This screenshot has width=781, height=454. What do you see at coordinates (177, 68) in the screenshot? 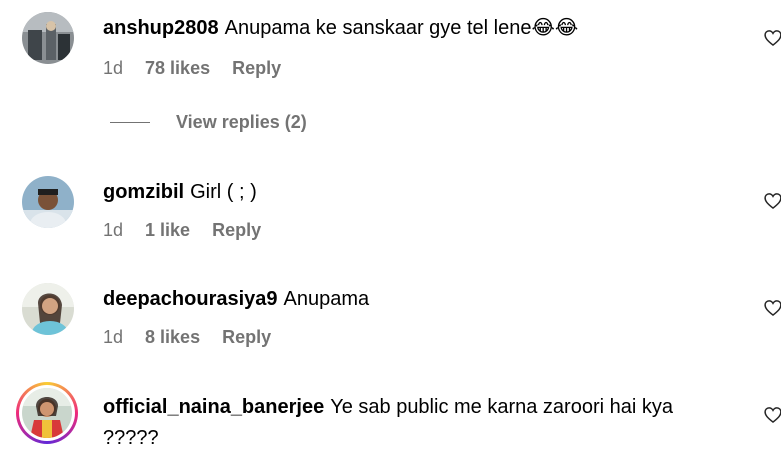
I see `like-count: 78 likes` at bounding box center [177, 68].